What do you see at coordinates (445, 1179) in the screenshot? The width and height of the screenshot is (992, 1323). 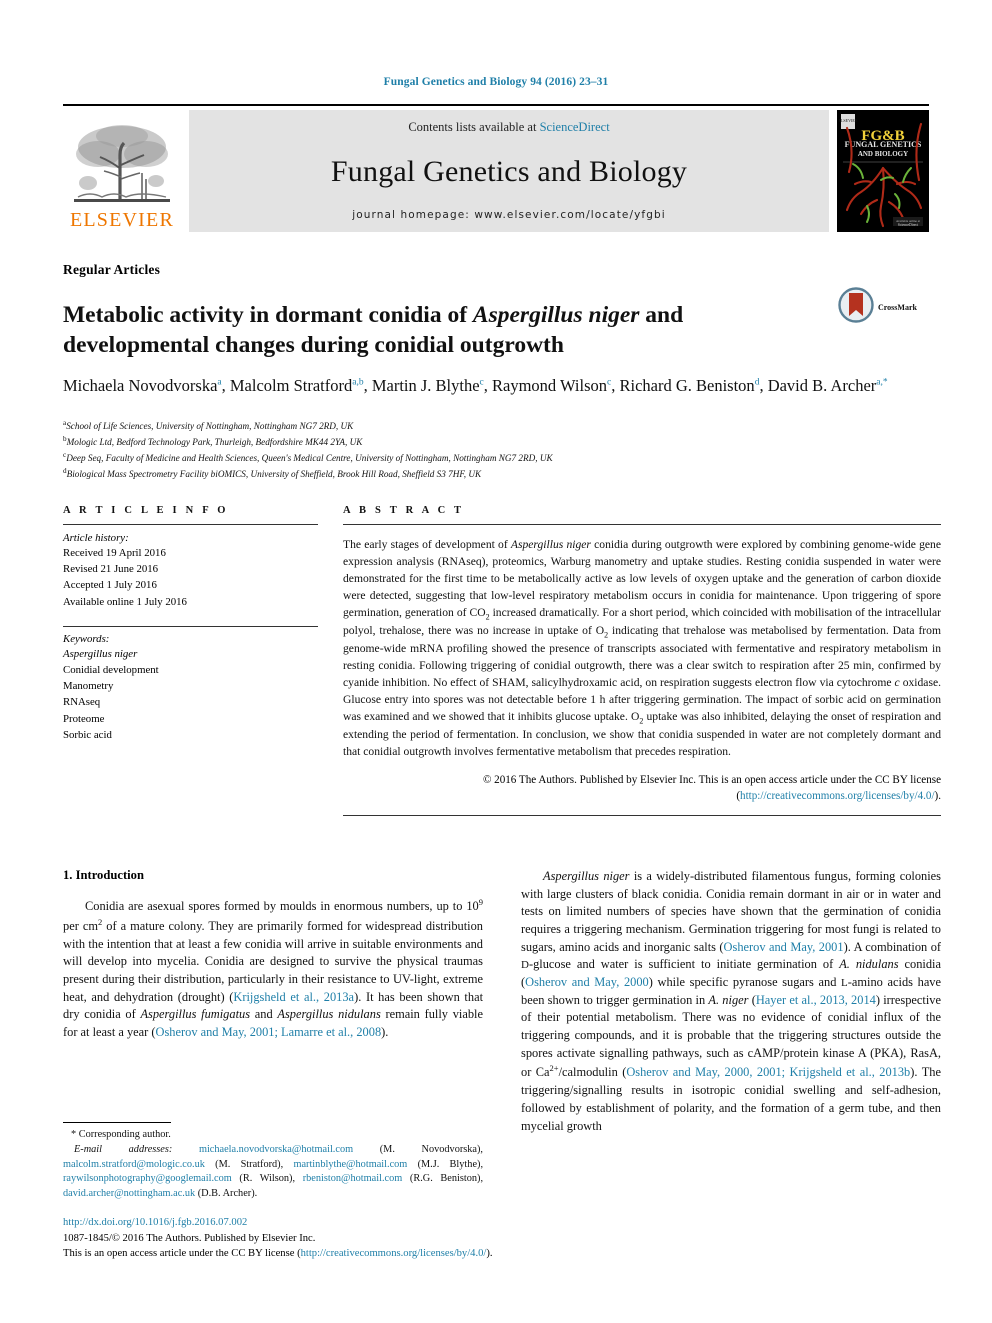 I see `email-owner: (R.G. Beniston)` at bounding box center [445, 1179].